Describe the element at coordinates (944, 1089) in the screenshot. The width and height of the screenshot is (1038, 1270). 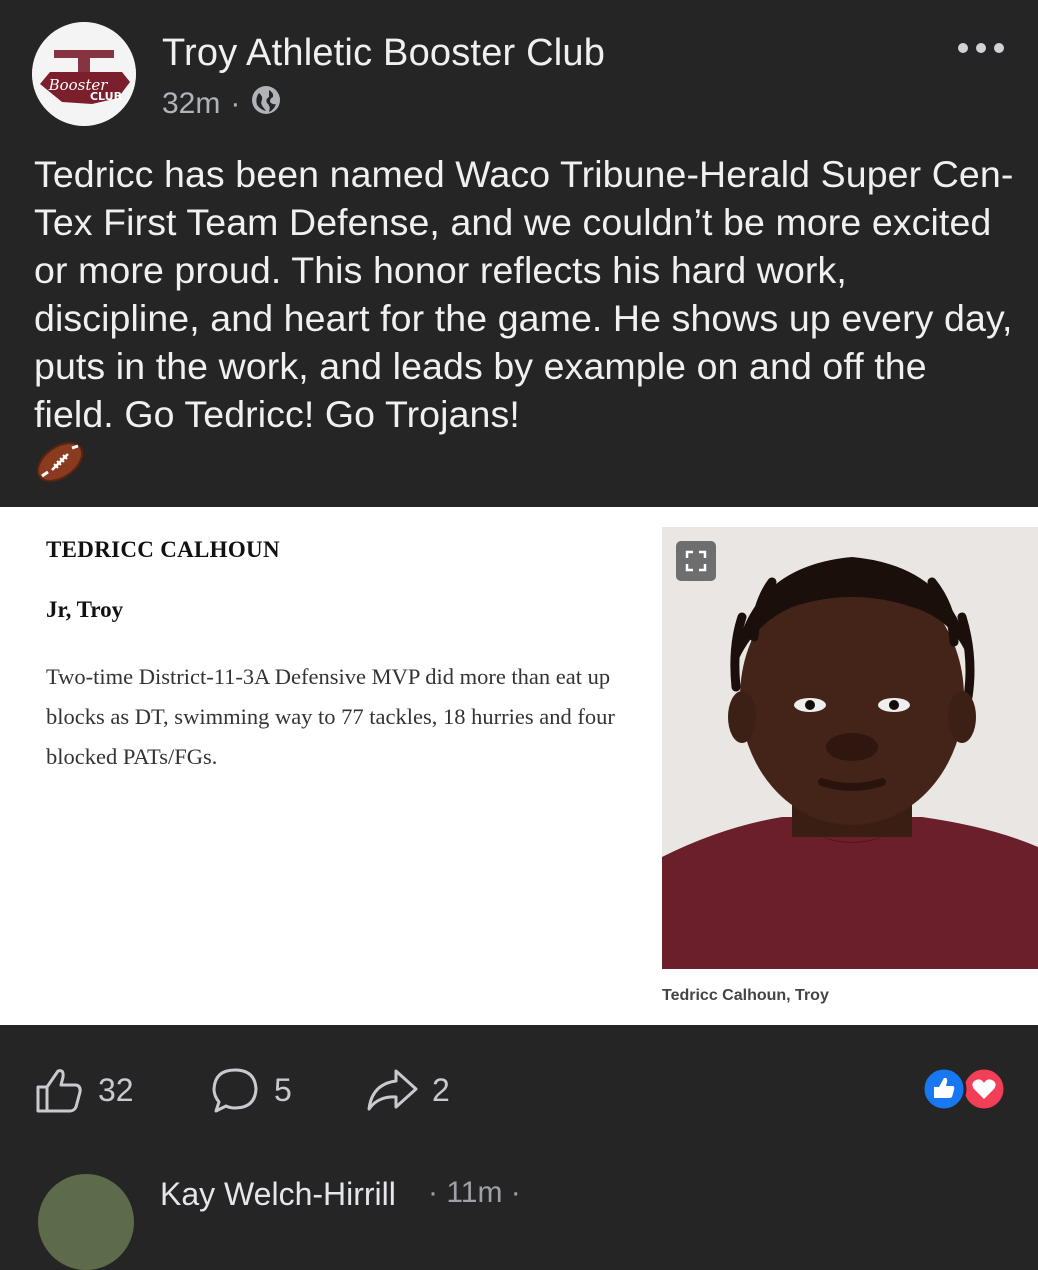
I see `like-reaction-icon` at that location.